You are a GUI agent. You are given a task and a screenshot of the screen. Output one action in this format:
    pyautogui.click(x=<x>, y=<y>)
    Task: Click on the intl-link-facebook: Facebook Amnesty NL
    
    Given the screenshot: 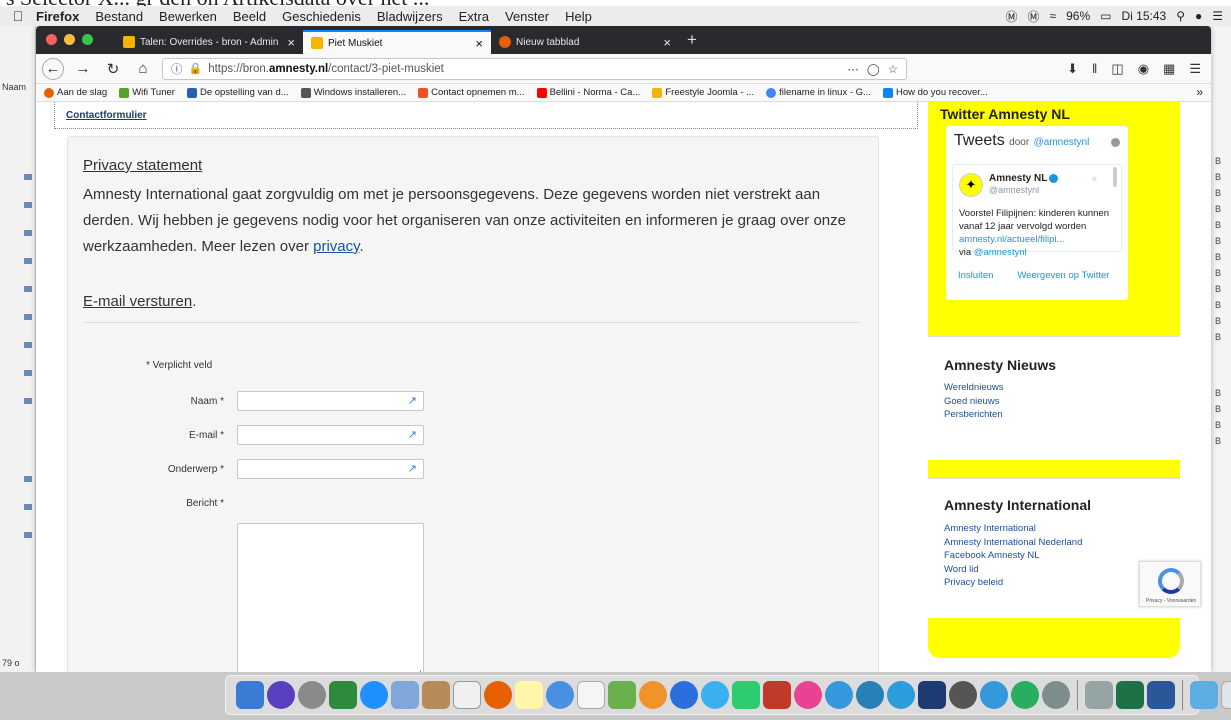 What is the action you would take?
    pyautogui.click(x=1013, y=556)
    